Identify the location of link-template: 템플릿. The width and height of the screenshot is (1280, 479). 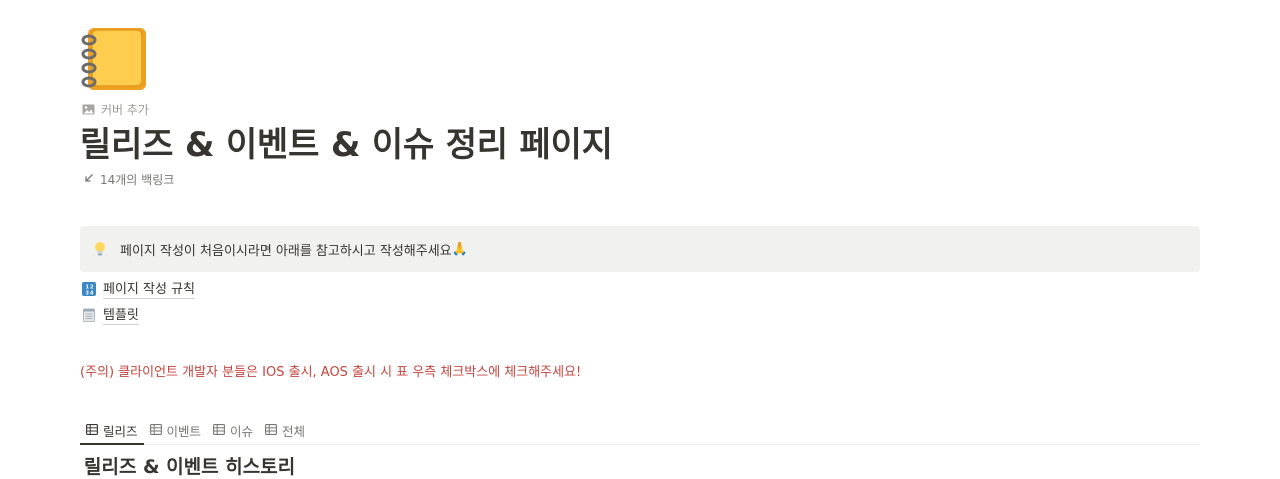
(110, 316).